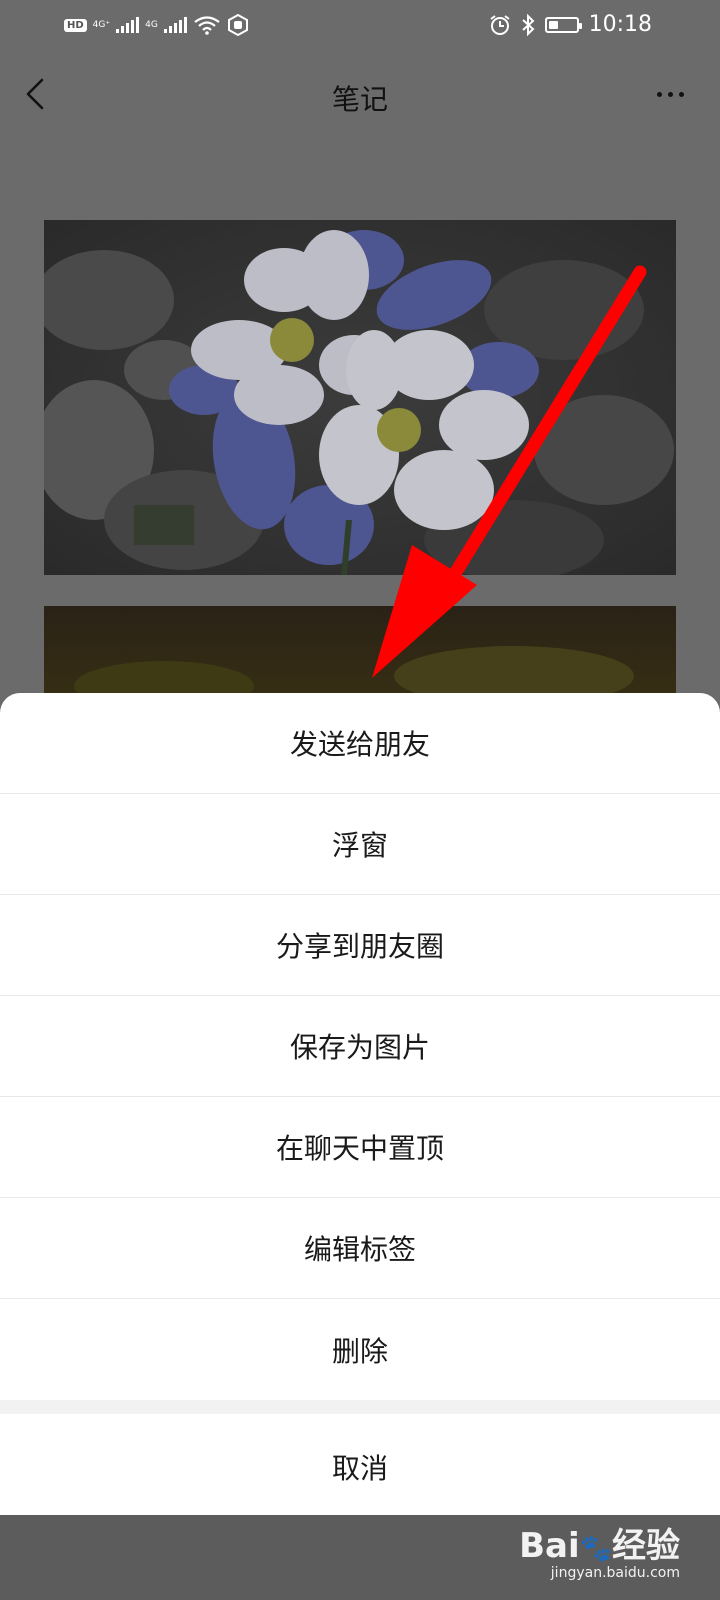 The image size is (720, 1600). What do you see at coordinates (237, 25) in the screenshot?
I see `hand-icon` at bounding box center [237, 25].